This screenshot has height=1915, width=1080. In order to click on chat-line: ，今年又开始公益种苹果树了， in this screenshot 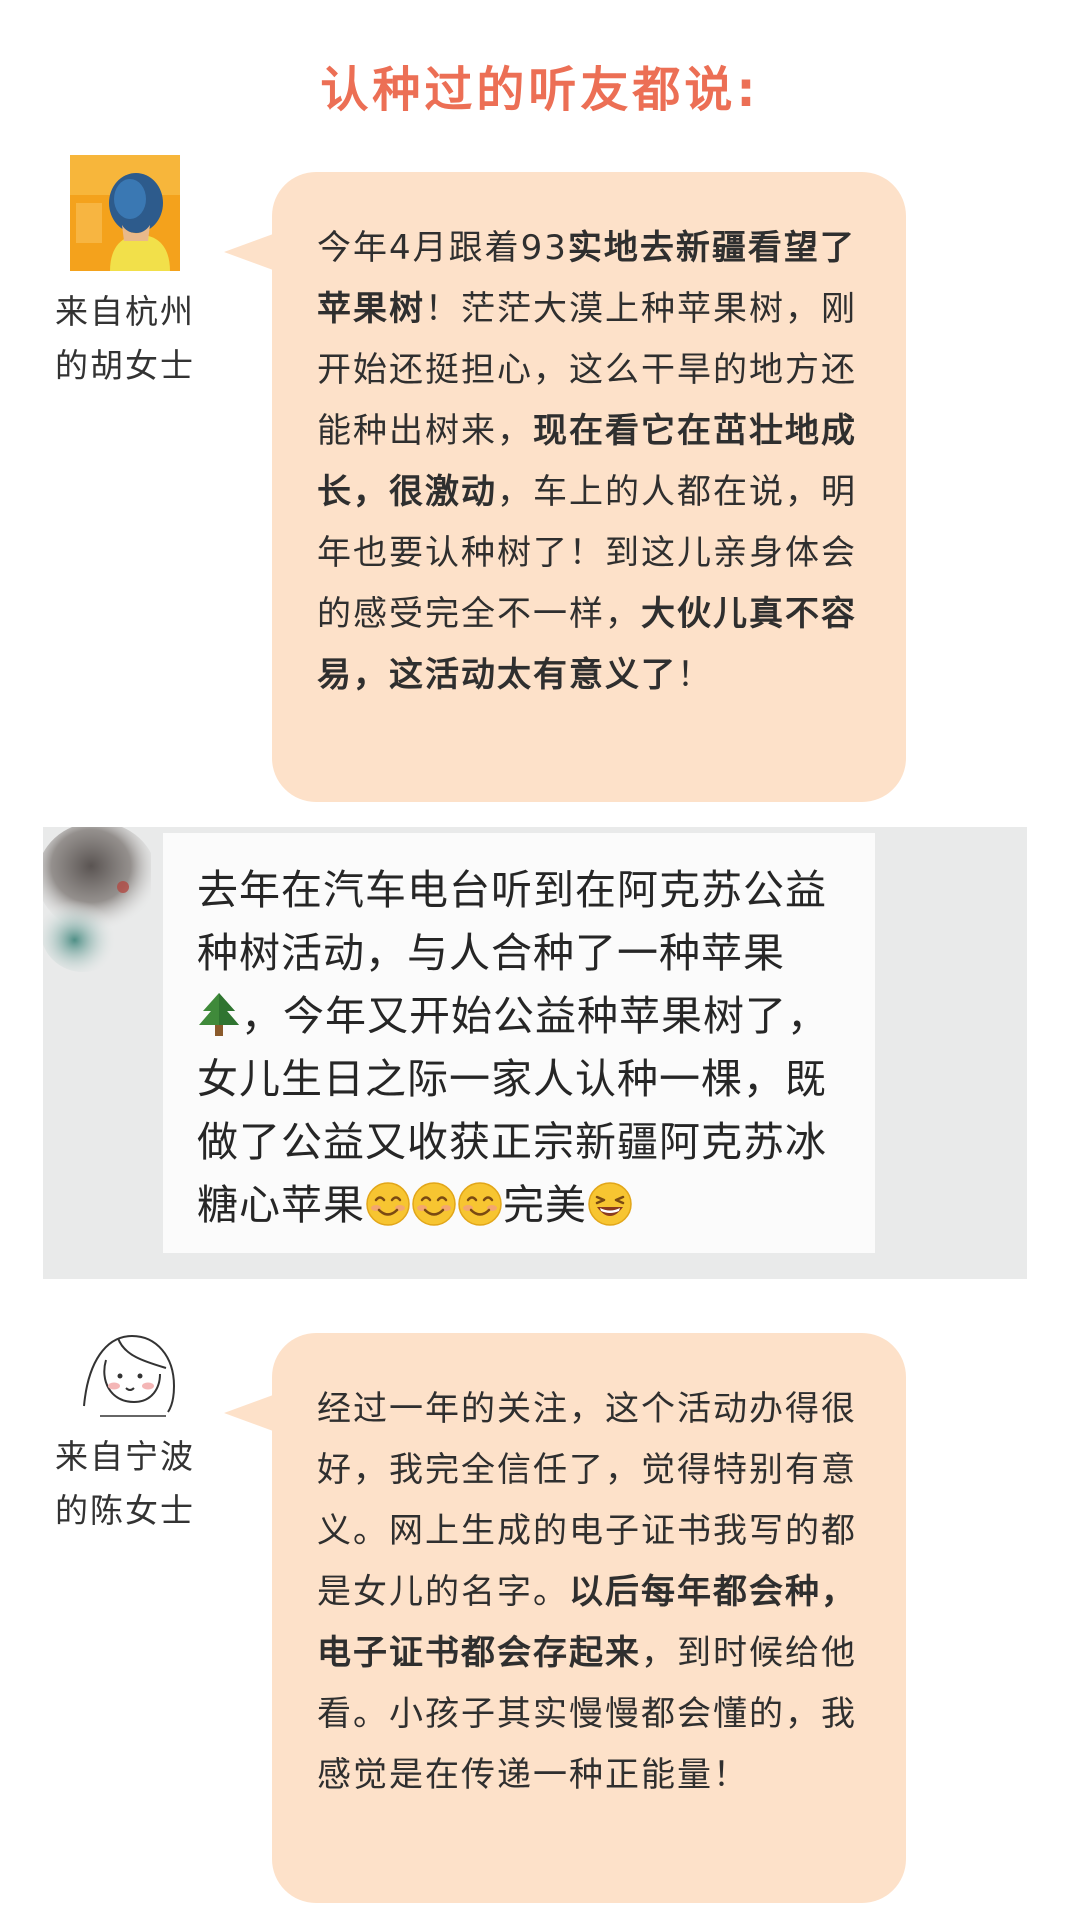, I will do `click(522, 1016)`.